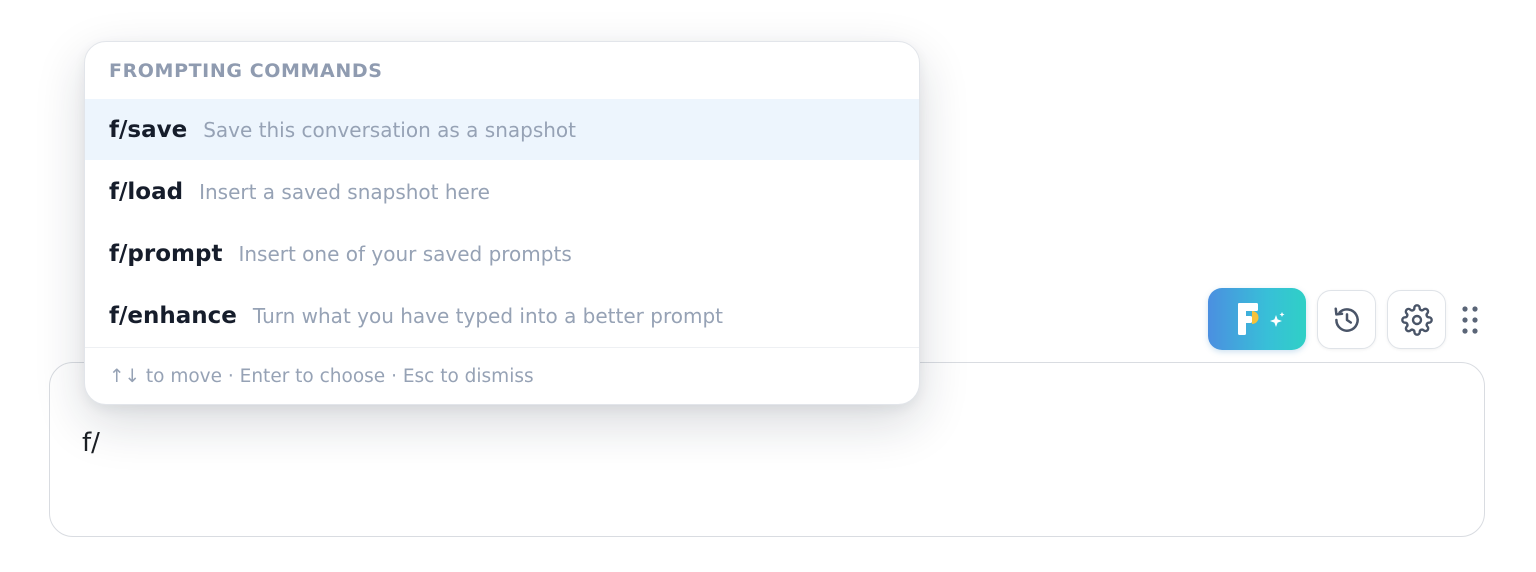 The height and width of the screenshot is (572, 1536). What do you see at coordinates (390, 129) in the screenshot?
I see `command-description: Save this conversation as a snapshot` at bounding box center [390, 129].